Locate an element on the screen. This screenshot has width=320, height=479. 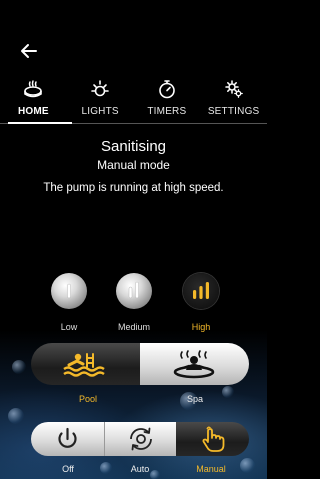
manual-label: Manual is located at coordinates (211, 469).